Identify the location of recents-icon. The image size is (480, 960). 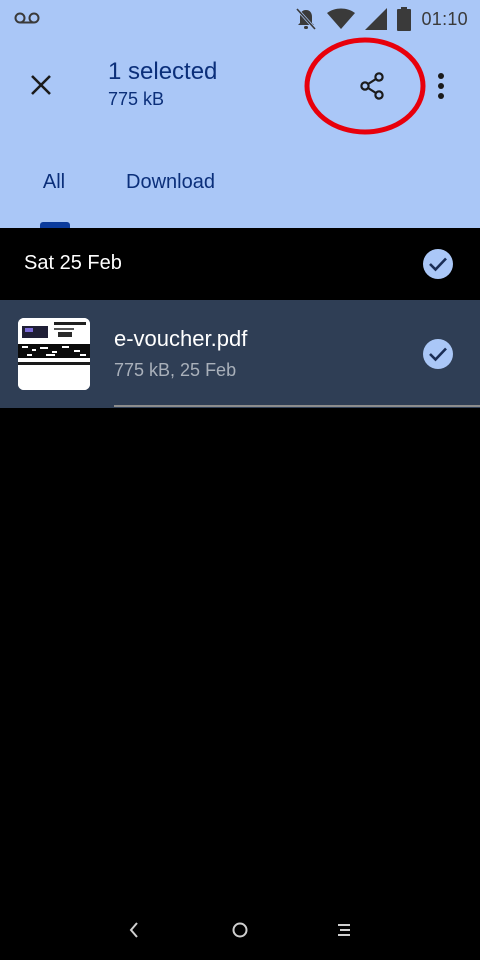
(344, 930).